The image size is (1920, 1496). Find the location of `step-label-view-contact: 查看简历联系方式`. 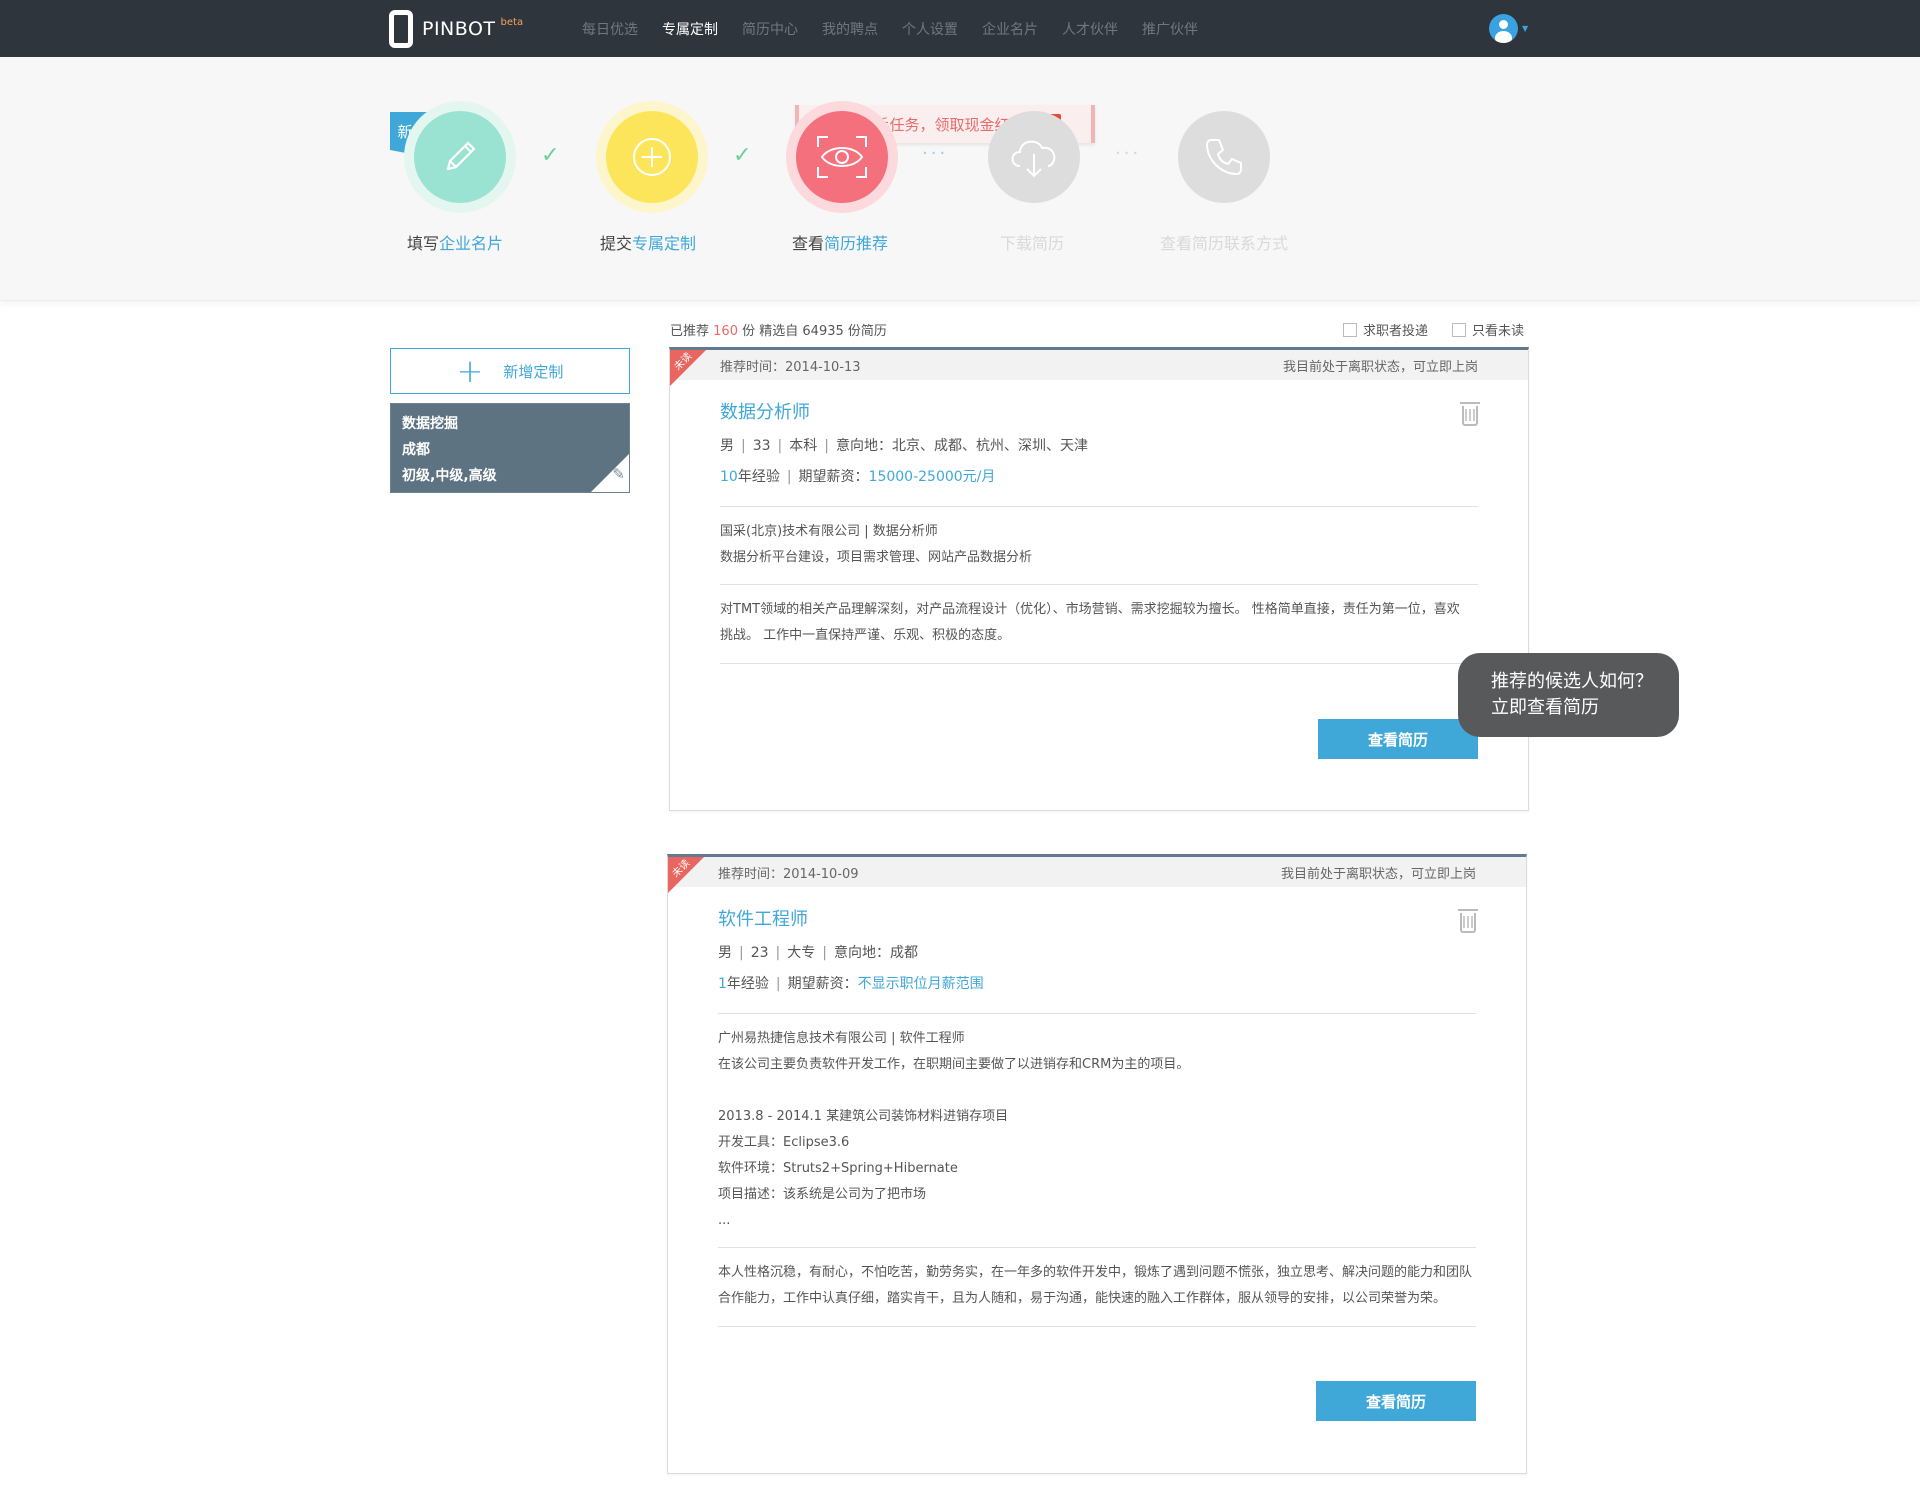

step-label-view-contact: 查看简历联系方式 is located at coordinates (1224, 243).